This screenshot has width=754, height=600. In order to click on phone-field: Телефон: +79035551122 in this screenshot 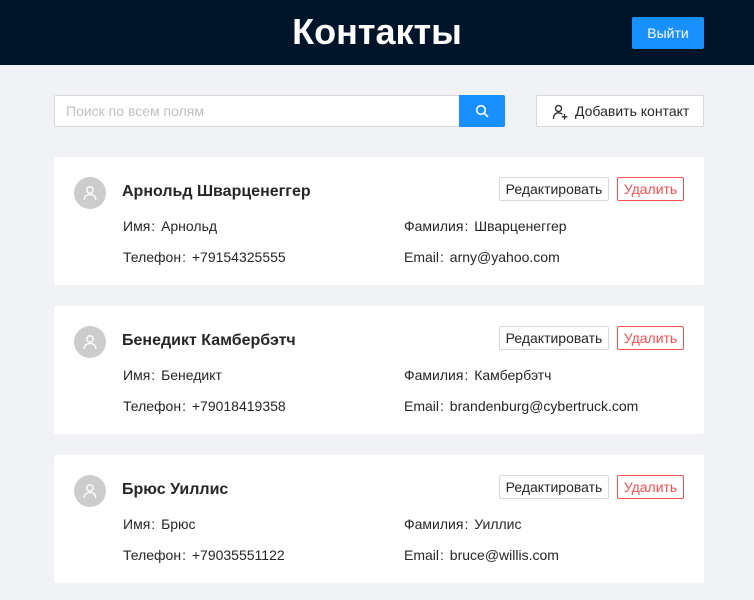, I will do `click(204, 555)`.